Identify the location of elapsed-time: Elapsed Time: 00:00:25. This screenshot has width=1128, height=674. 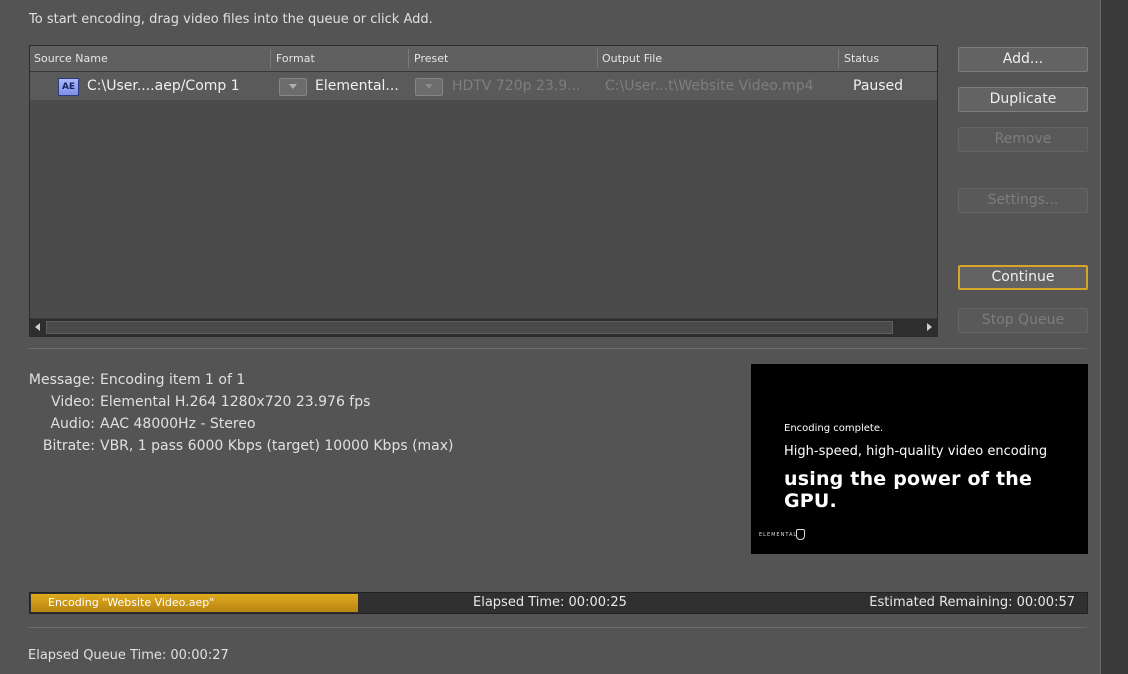
(550, 602).